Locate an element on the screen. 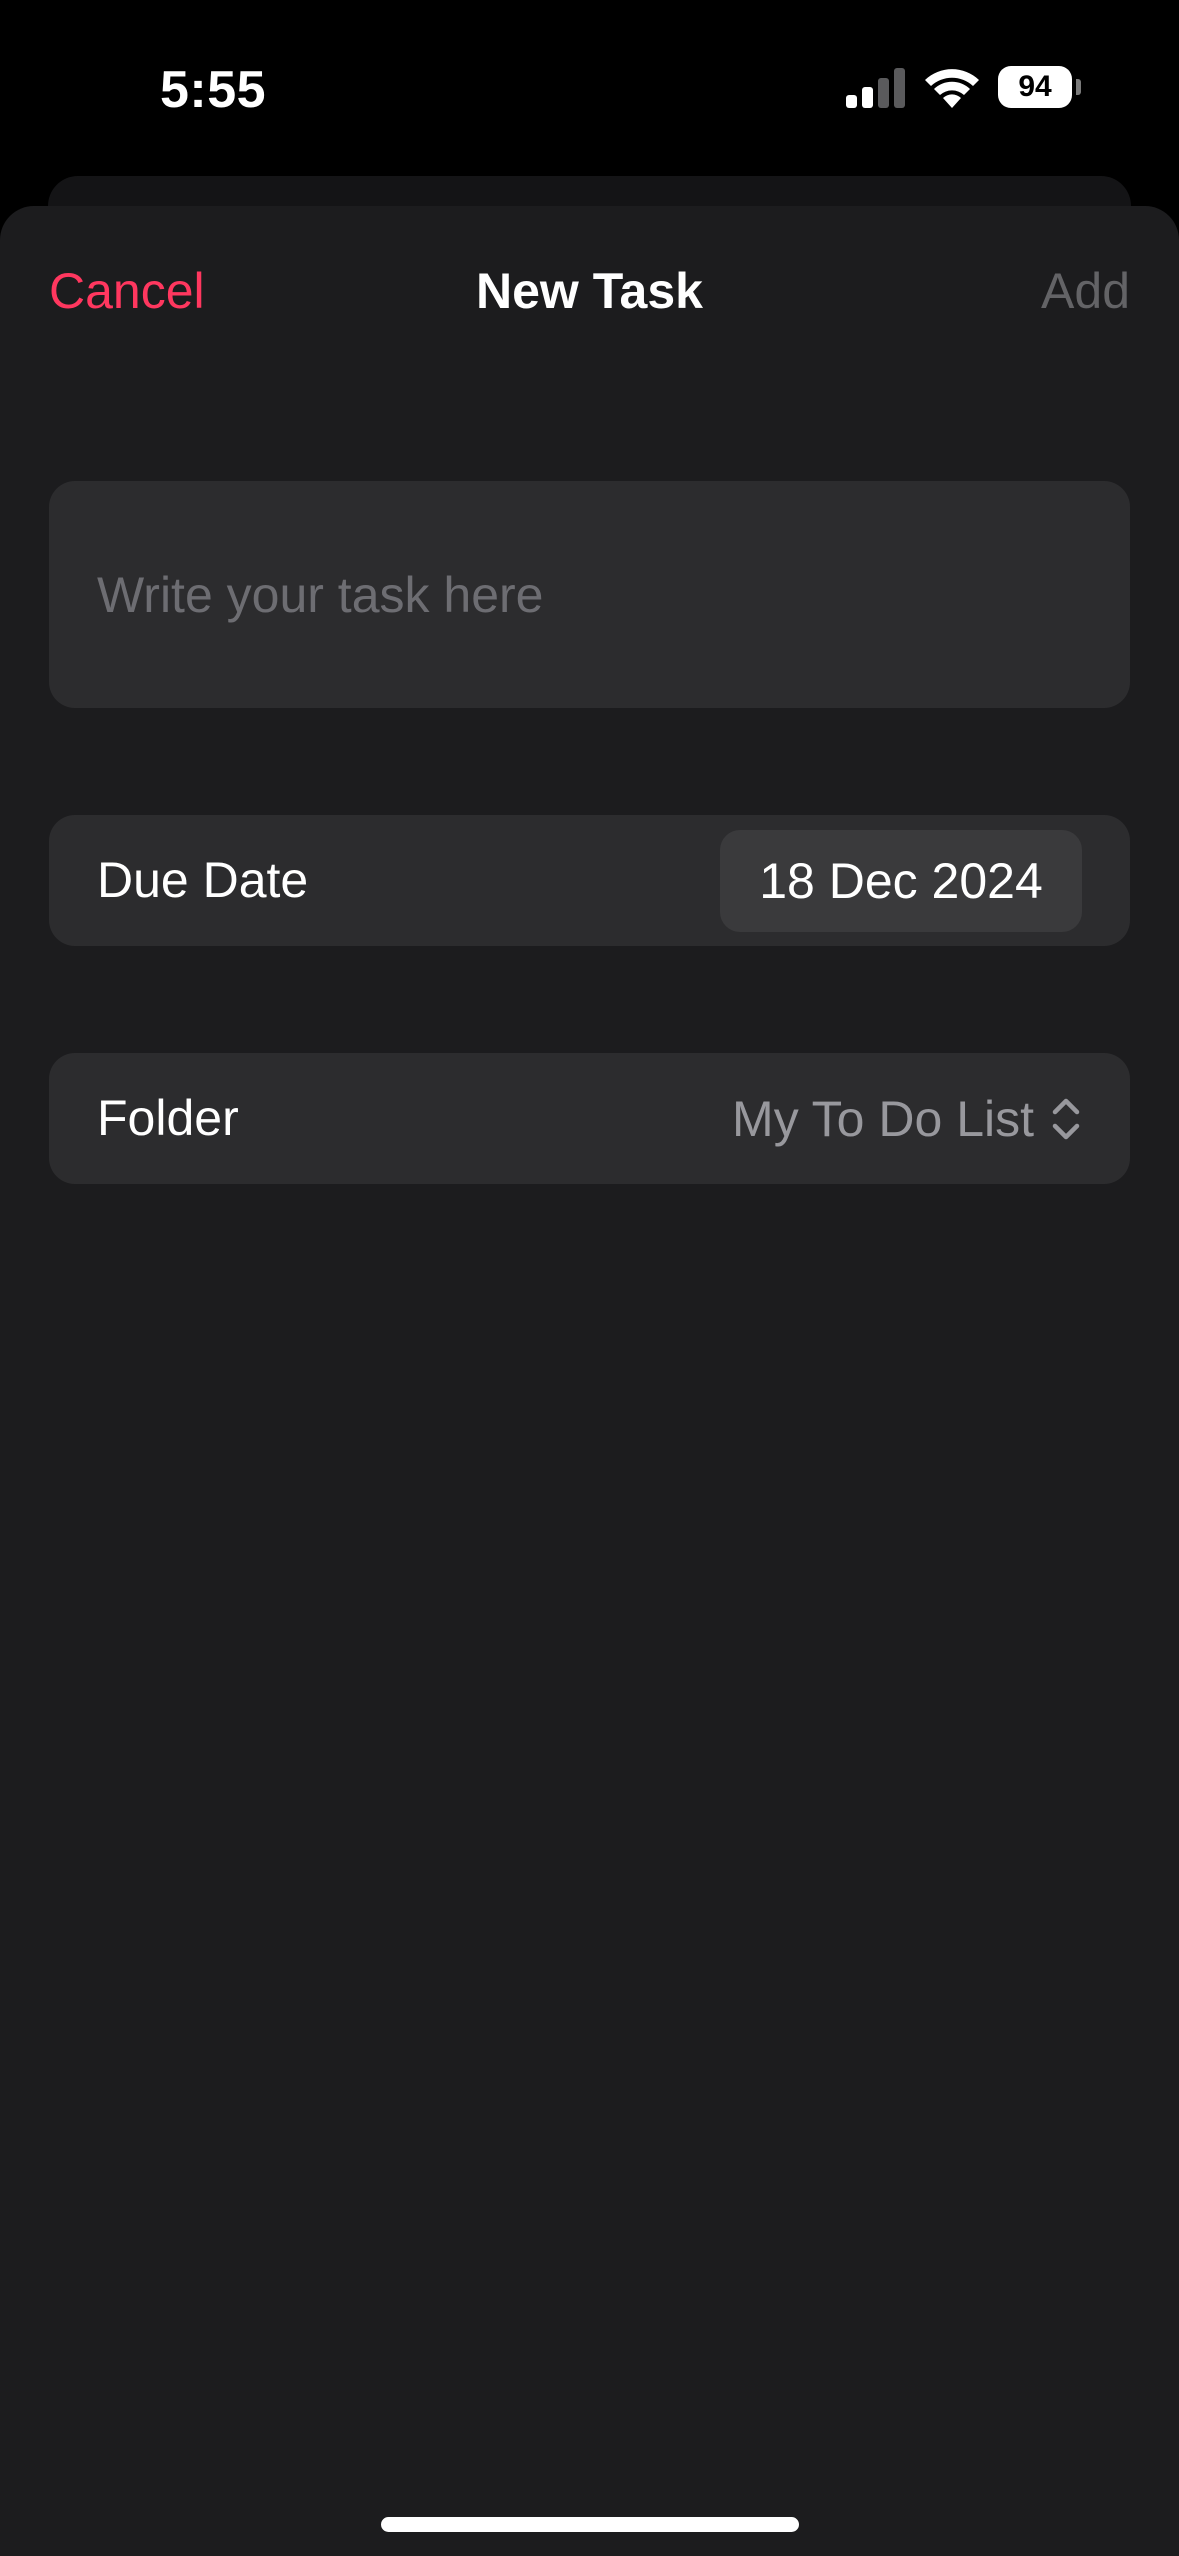 Image resolution: width=1179 pixels, height=2556 pixels. folder-value: My To Do List is located at coordinates (883, 1118).